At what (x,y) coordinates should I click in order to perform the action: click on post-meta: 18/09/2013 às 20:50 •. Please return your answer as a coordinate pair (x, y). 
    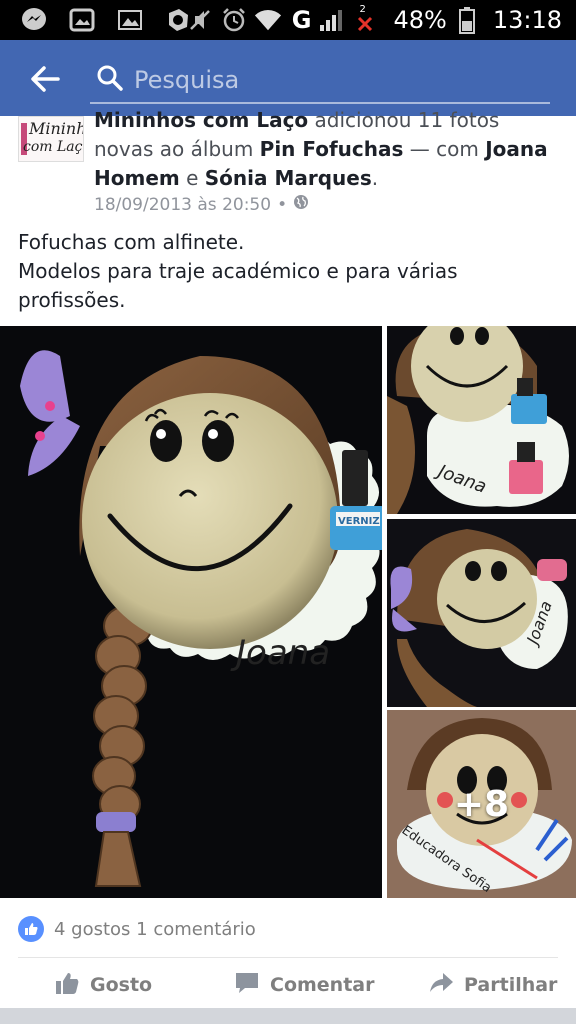
    Looking at the image, I should click on (201, 204).